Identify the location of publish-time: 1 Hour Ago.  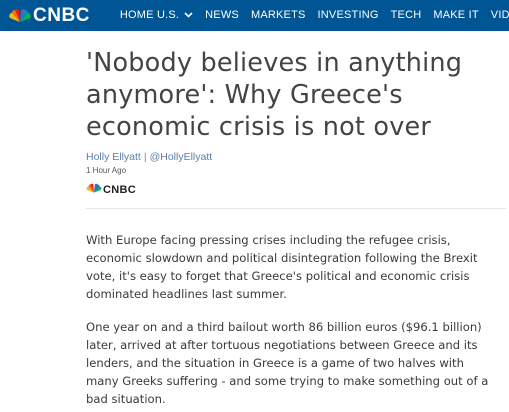
(106, 170).